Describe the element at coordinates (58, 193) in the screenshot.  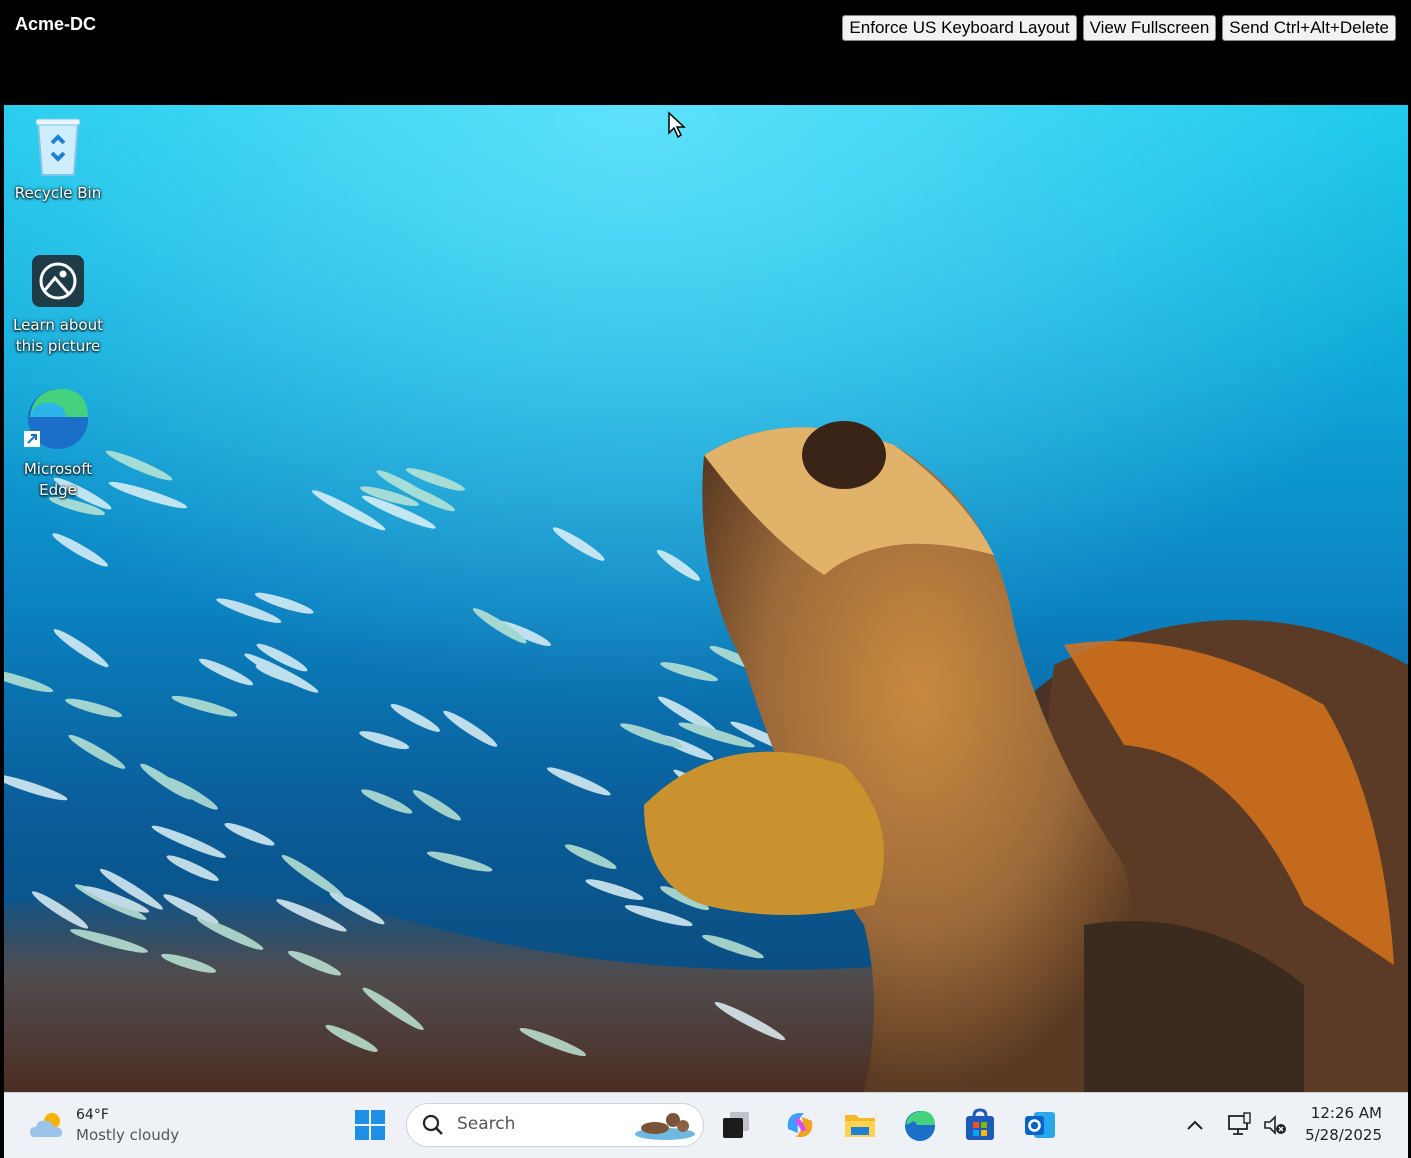
I see `desktop-icon-label: Recycle Bin` at that location.